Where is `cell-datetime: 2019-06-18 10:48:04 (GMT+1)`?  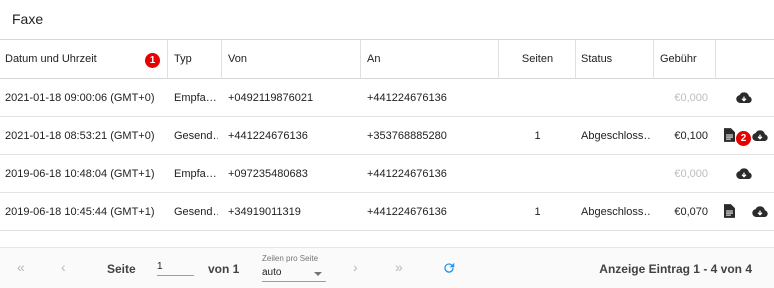
cell-datetime: 2019-06-18 10:48:04 (GMT+1) is located at coordinates (80, 173).